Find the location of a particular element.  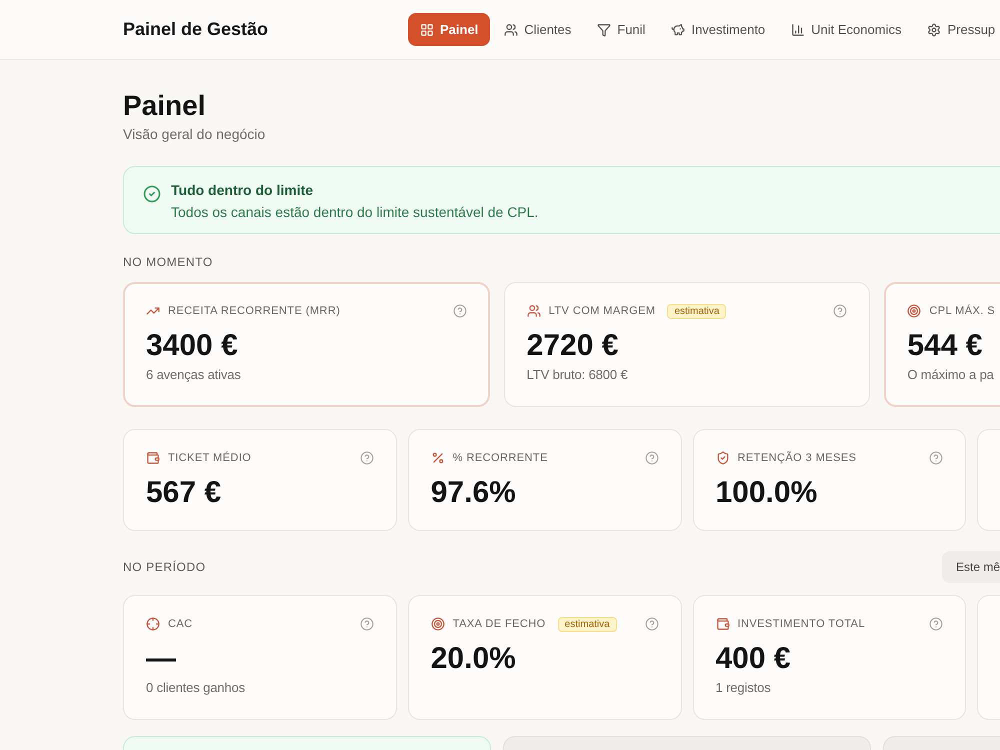

shield-check-icon is located at coordinates (723, 458).